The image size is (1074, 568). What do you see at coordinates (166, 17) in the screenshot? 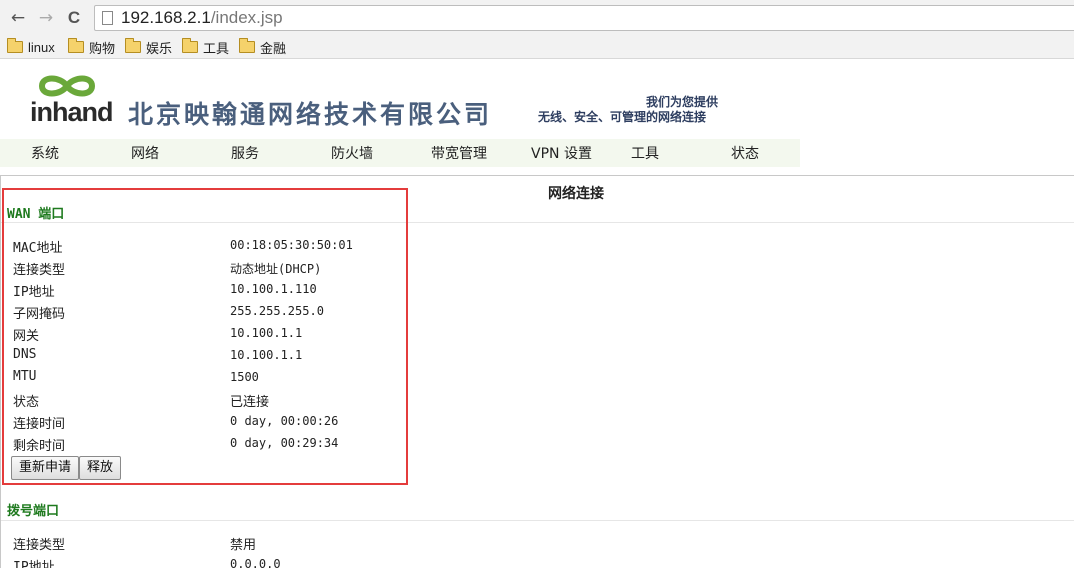
I see `url-host: 192.168.2.1` at bounding box center [166, 17].